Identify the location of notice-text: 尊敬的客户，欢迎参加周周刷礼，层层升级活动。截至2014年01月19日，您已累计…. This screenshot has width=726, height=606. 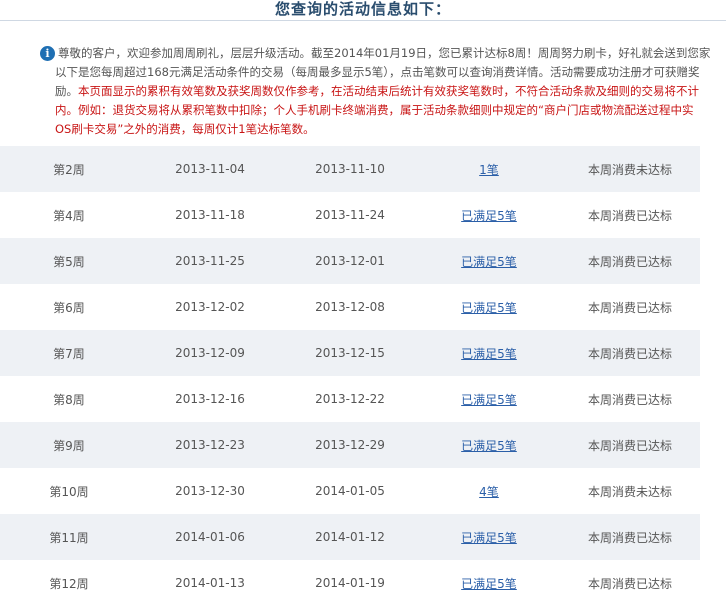
(390, 91).